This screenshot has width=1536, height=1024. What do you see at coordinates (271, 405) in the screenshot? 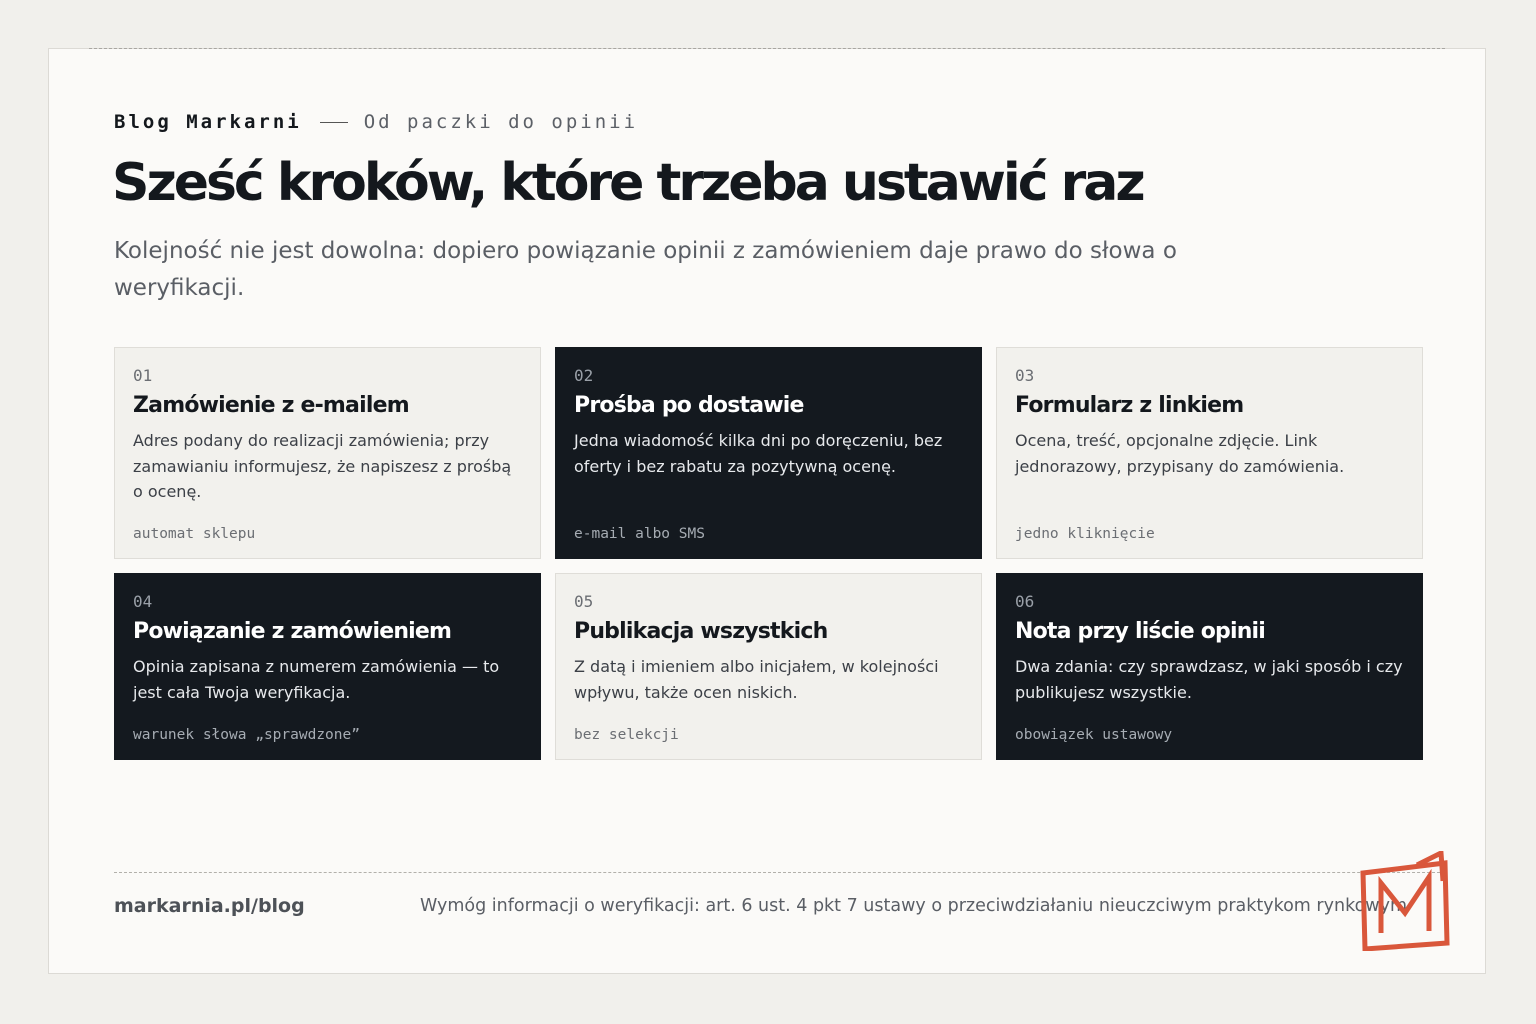
I see `step-title: Zamówienie z e-mailem` at bounding box center [271, 405].